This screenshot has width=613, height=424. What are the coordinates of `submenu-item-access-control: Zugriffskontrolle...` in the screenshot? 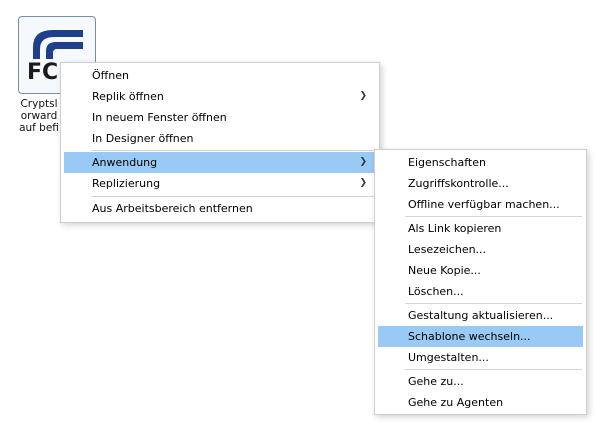 It's located at (480, 183).